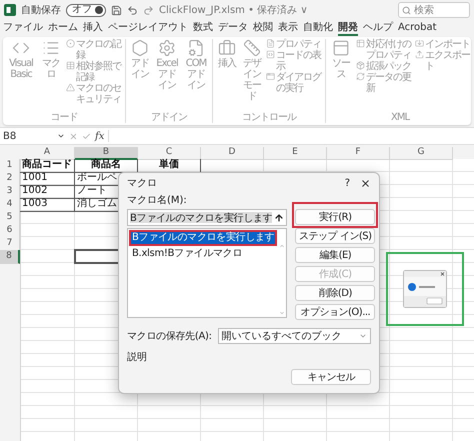 Image resolution: width=474 pixels, height=441 pixels. Describe the element at coordinates (10, 244) in the screenshot. I see `row-header: 7` at that location.